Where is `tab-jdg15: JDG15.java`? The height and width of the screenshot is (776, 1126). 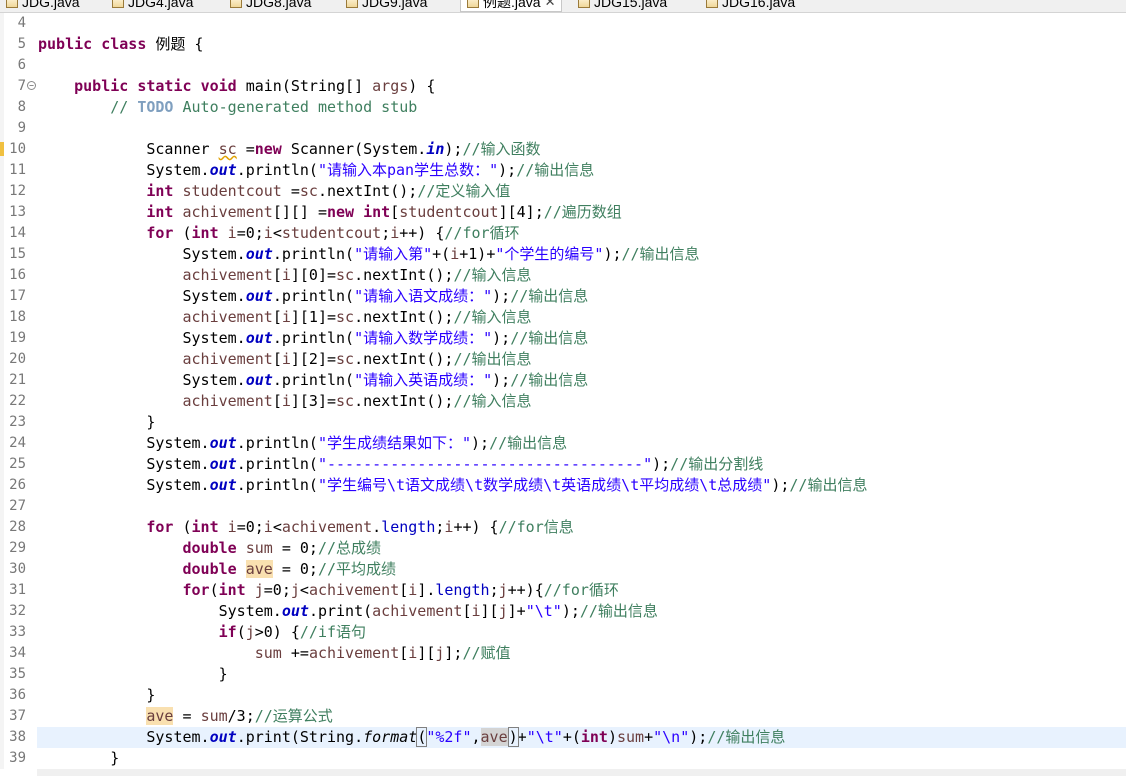
tab-jdg15: JDG15.java is located at coordinates (622, 5).